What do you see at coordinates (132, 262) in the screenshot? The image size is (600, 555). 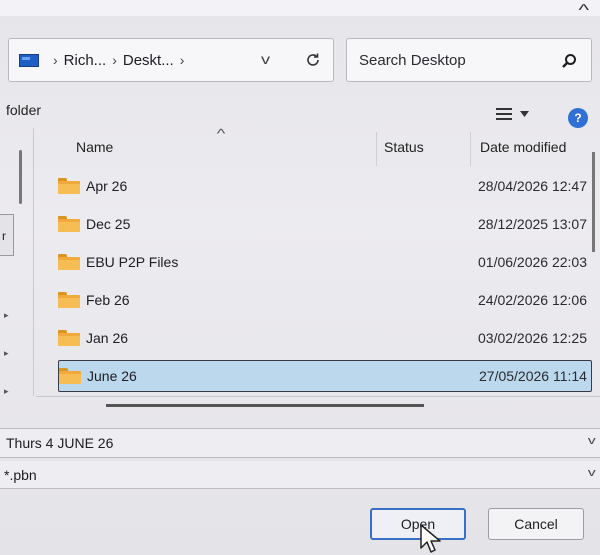 I see `file-name: EBU P2P Files` at bounding box center [132, 262].